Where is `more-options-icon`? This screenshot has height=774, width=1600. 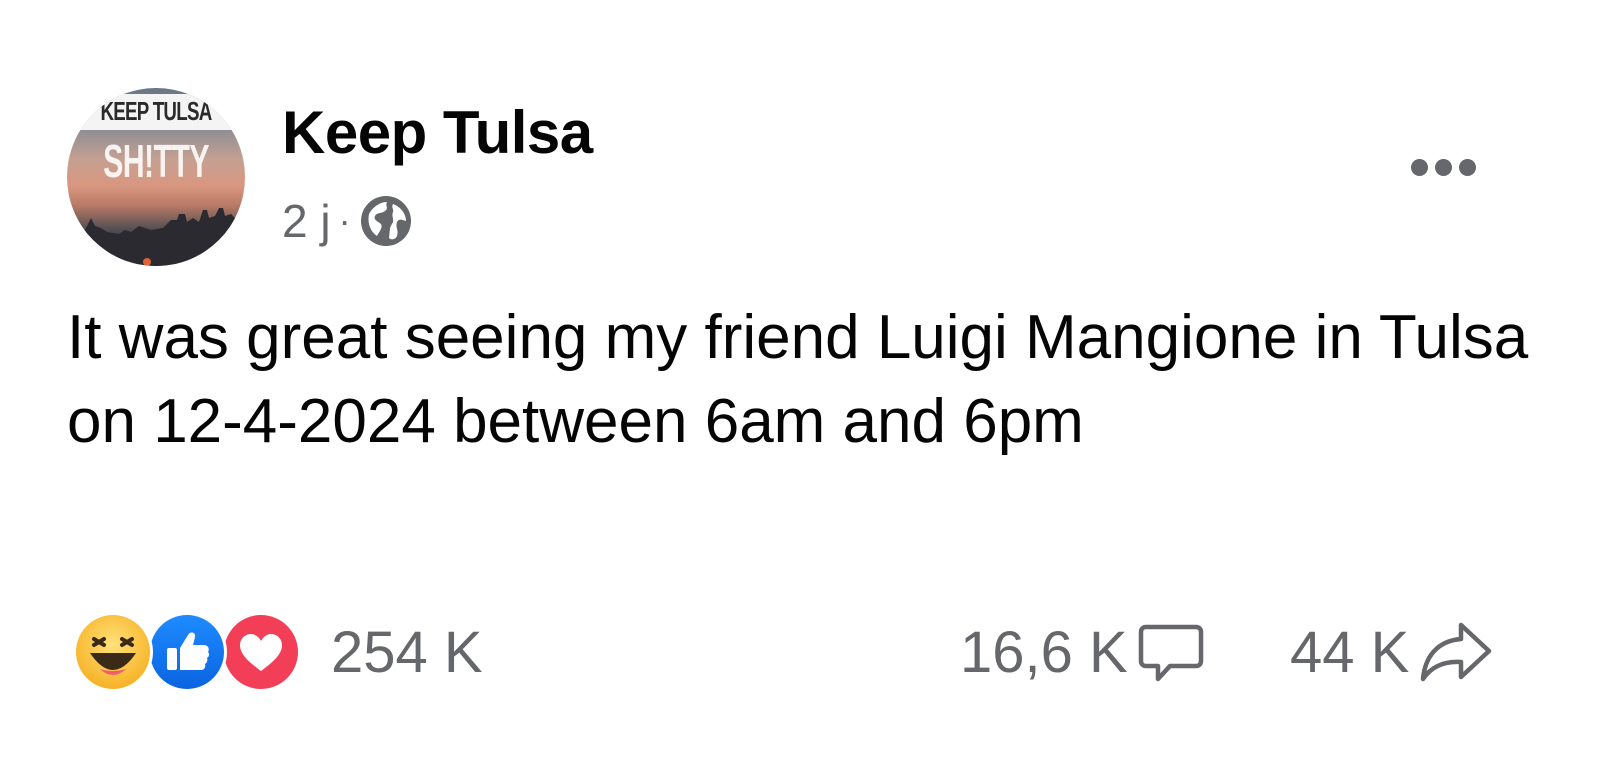
more-options-icon is located at coordinates (1443, 167).